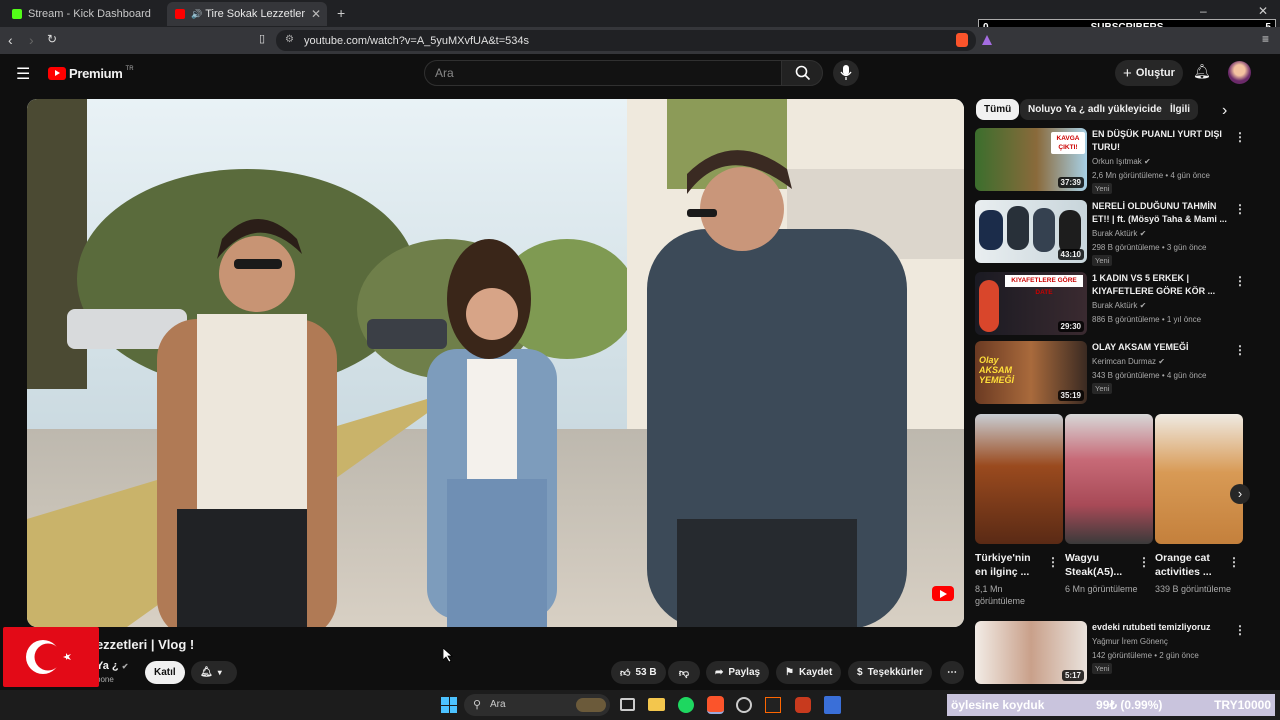 This screenshot has height=720, width=1280. What do you see at coordinates (10, 40) in the screenshot?
I see `back-icon: ‹` at bounding box center [10, 40].